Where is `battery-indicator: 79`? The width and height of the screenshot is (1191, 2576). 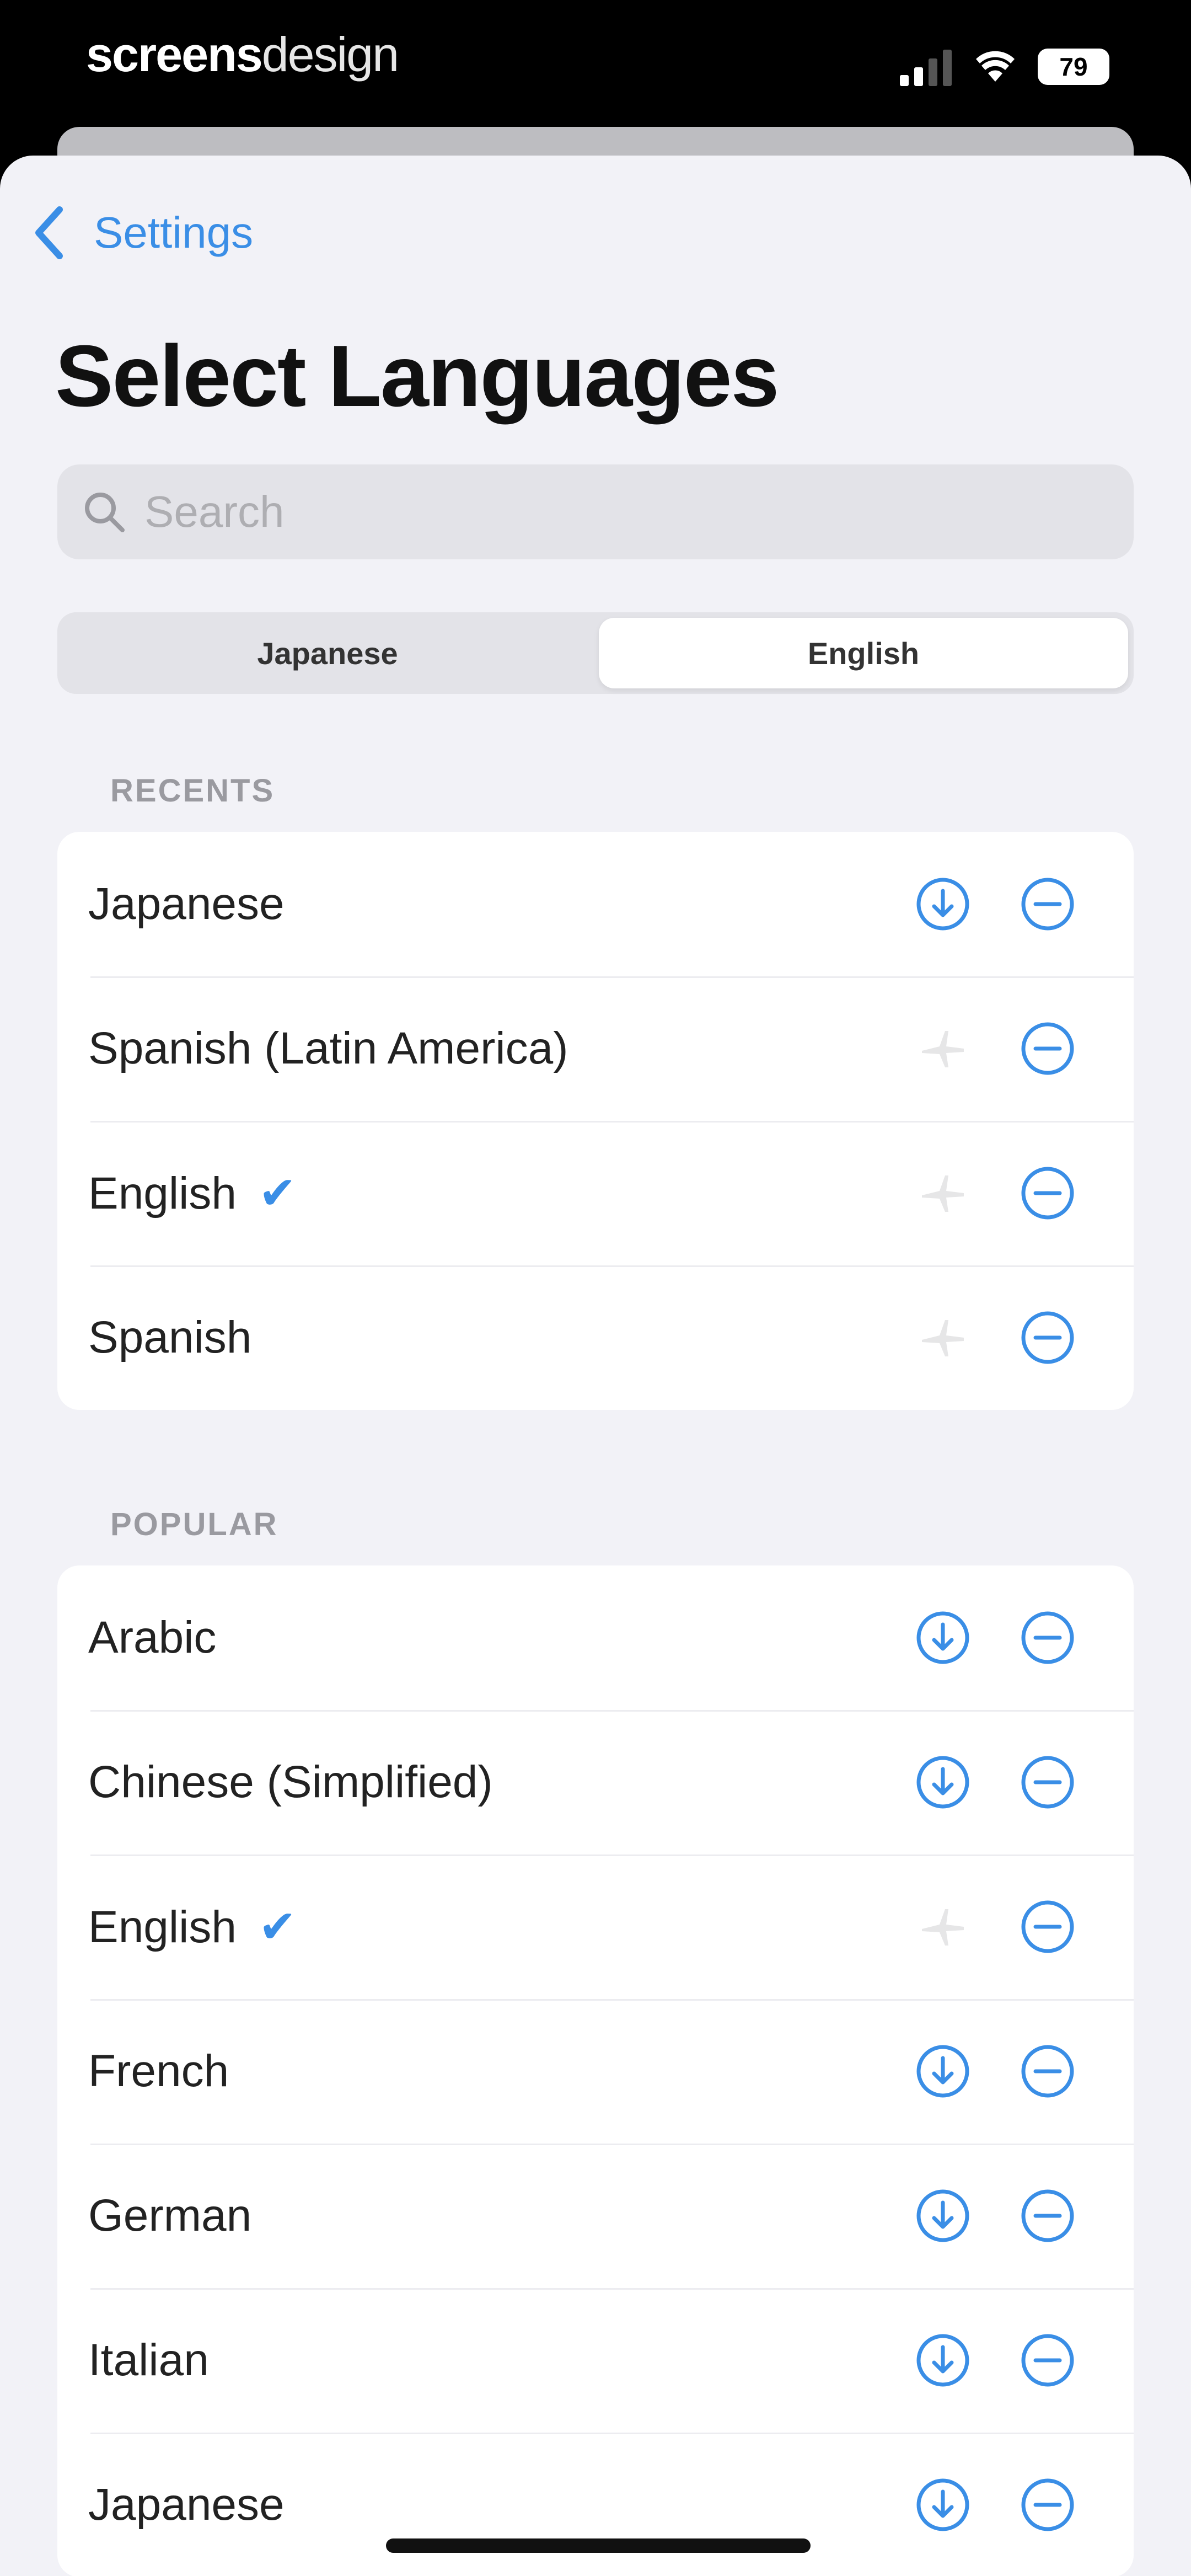 battery-indicator: 79 is located at coordinates (1073, 67).